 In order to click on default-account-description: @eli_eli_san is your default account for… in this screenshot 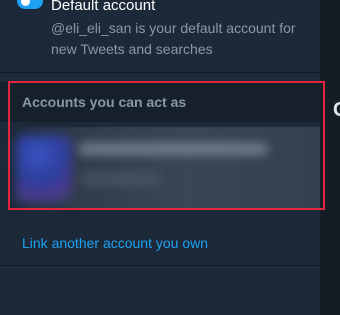, I will do `click(173, 38)`.